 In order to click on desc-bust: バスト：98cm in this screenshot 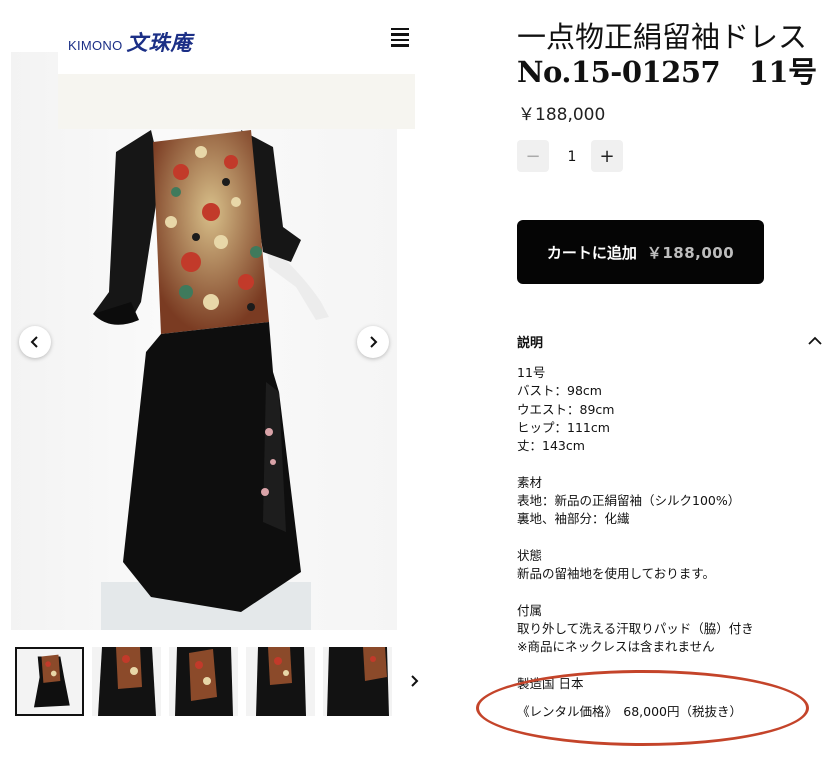, I will do `click(559, 391)`.